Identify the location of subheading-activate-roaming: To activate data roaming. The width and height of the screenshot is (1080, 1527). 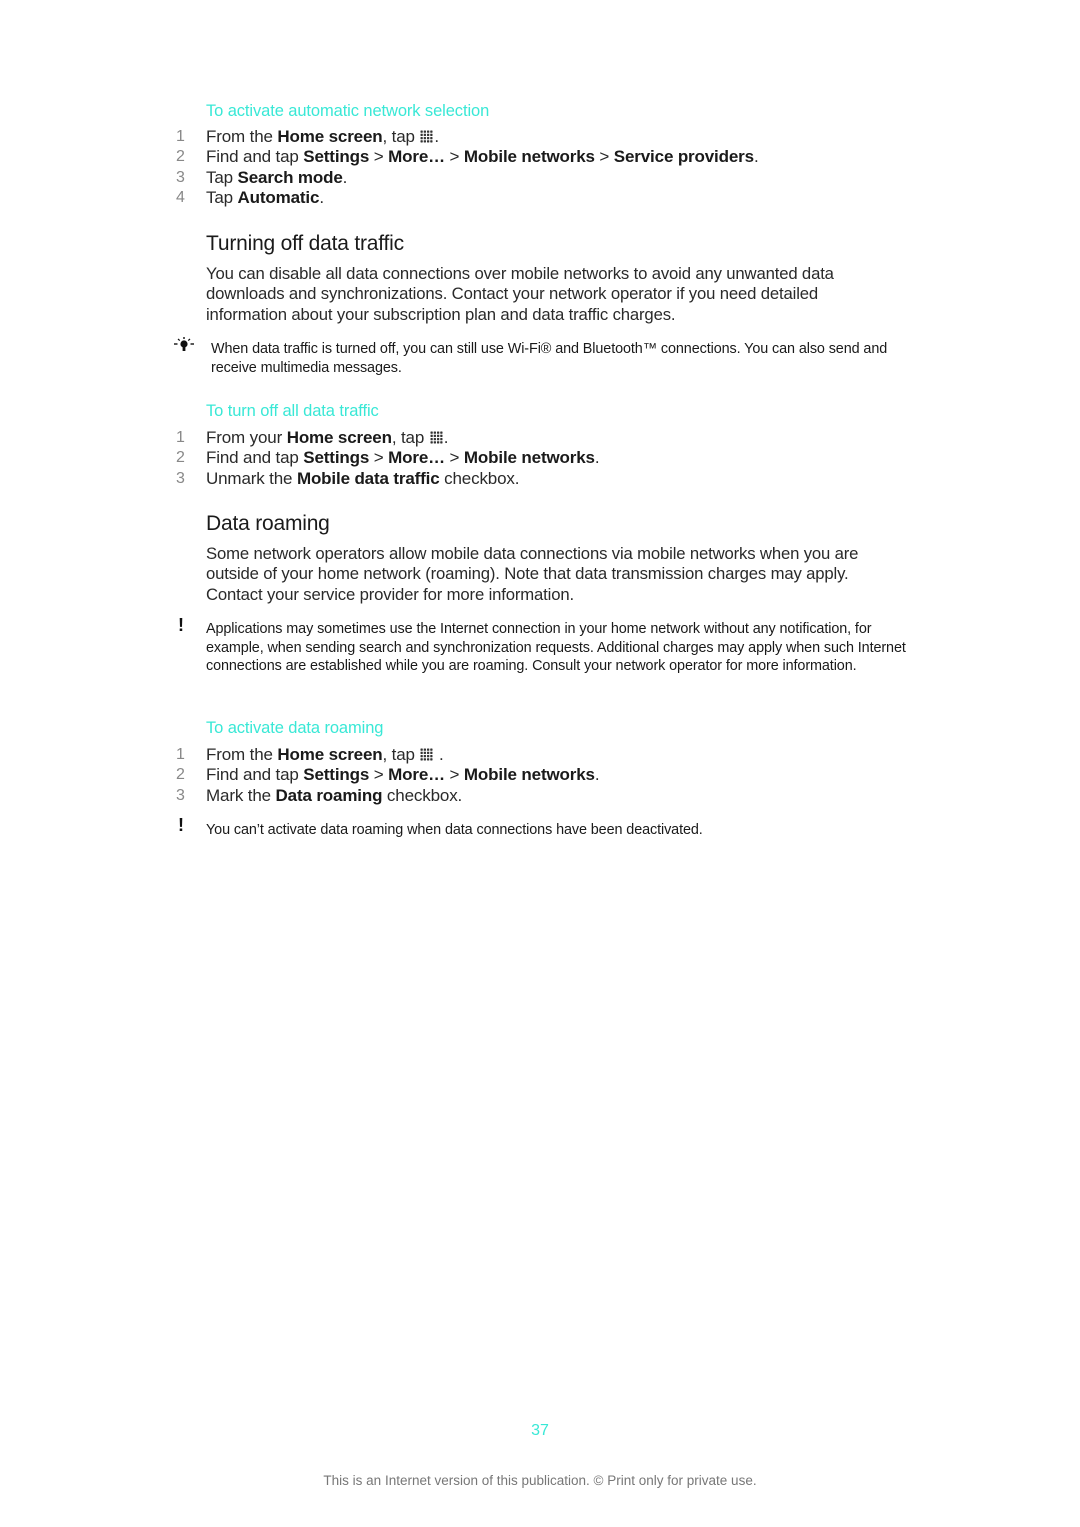
(295, 728).